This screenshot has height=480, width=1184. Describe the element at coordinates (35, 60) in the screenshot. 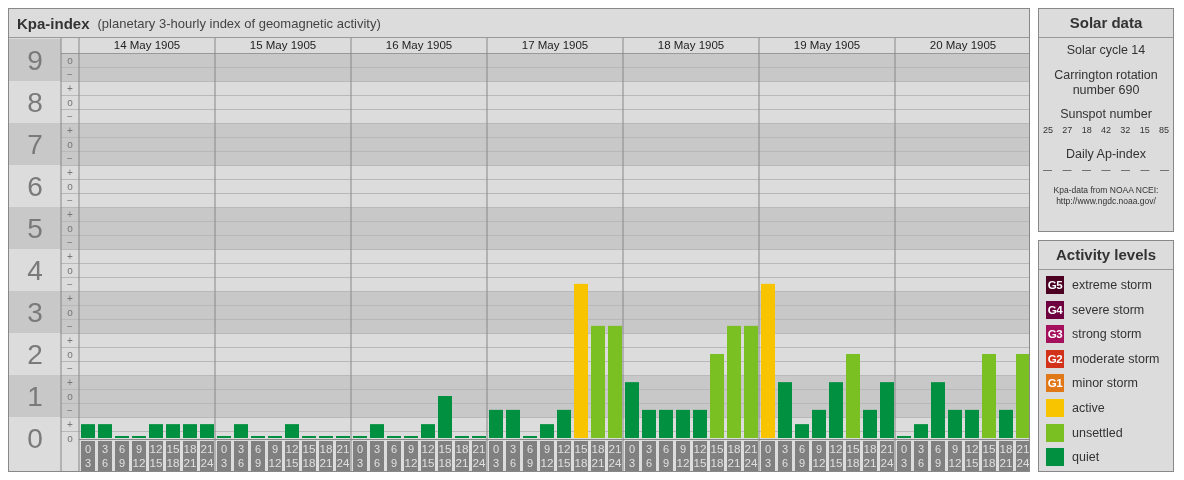

I see `kp-level-label: 9` at that location.